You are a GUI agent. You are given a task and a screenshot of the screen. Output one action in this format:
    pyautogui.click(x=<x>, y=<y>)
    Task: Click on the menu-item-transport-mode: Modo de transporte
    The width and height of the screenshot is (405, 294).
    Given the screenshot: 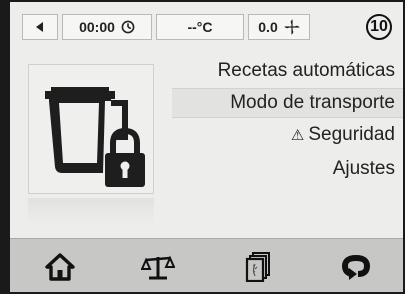 What is the action you would take?
    pyautogui.click(x=287, y=103)
    